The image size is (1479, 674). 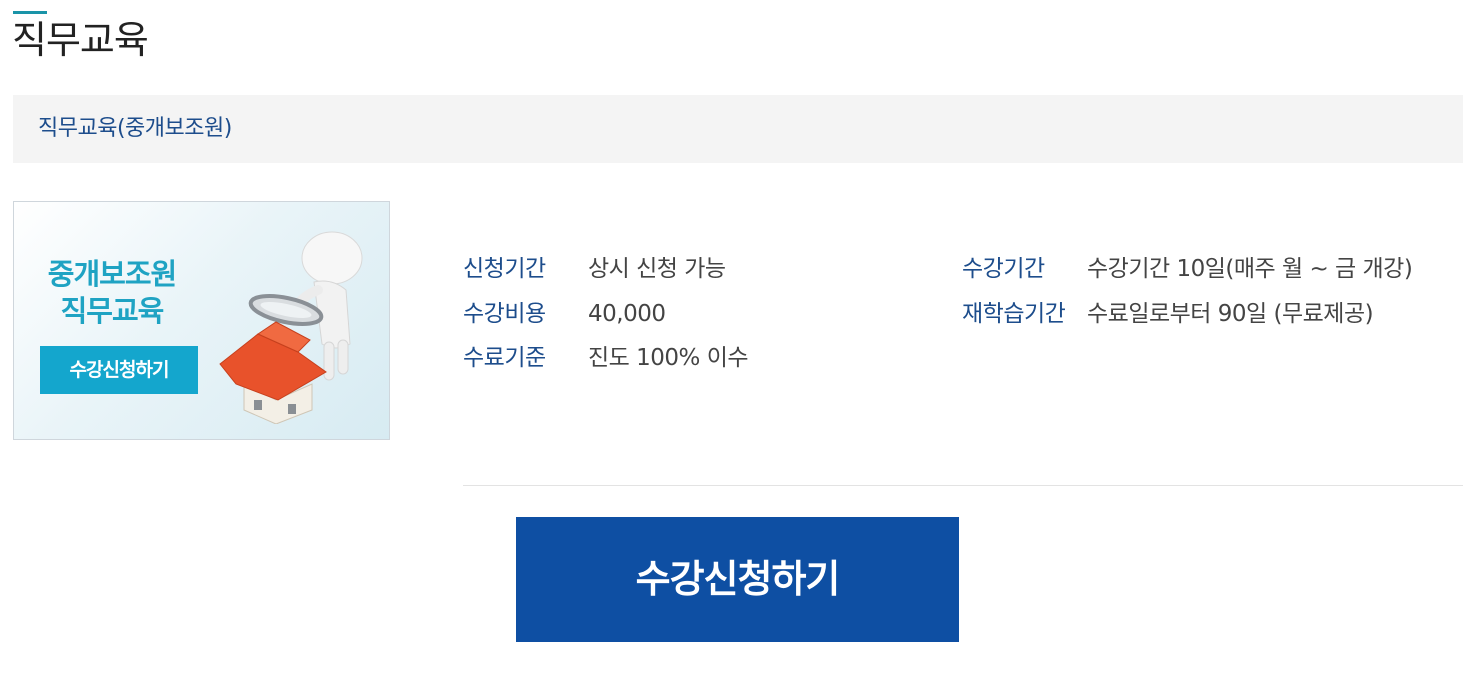 What do you see at coordinates (80, 40) in the screenshot?
I see `page-title: 직무교육` at bounding box center [80, 40].